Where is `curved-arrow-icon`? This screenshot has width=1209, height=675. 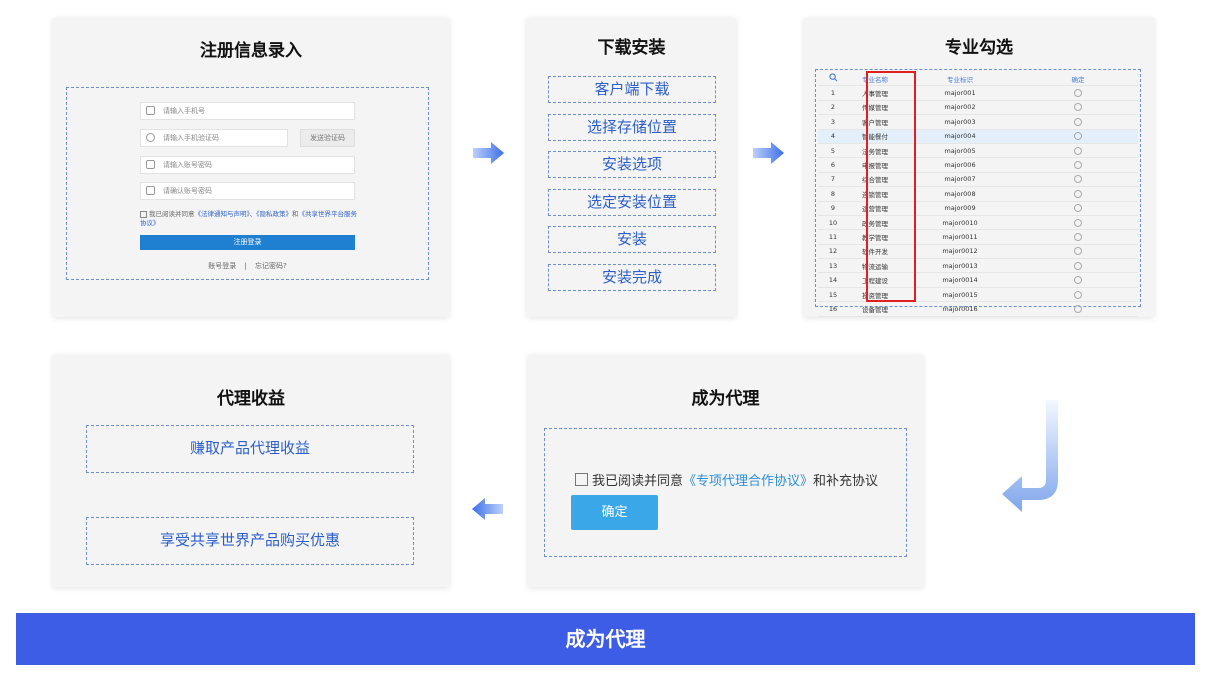 curved-arrow-icon is located at coordinates (1030, 456).